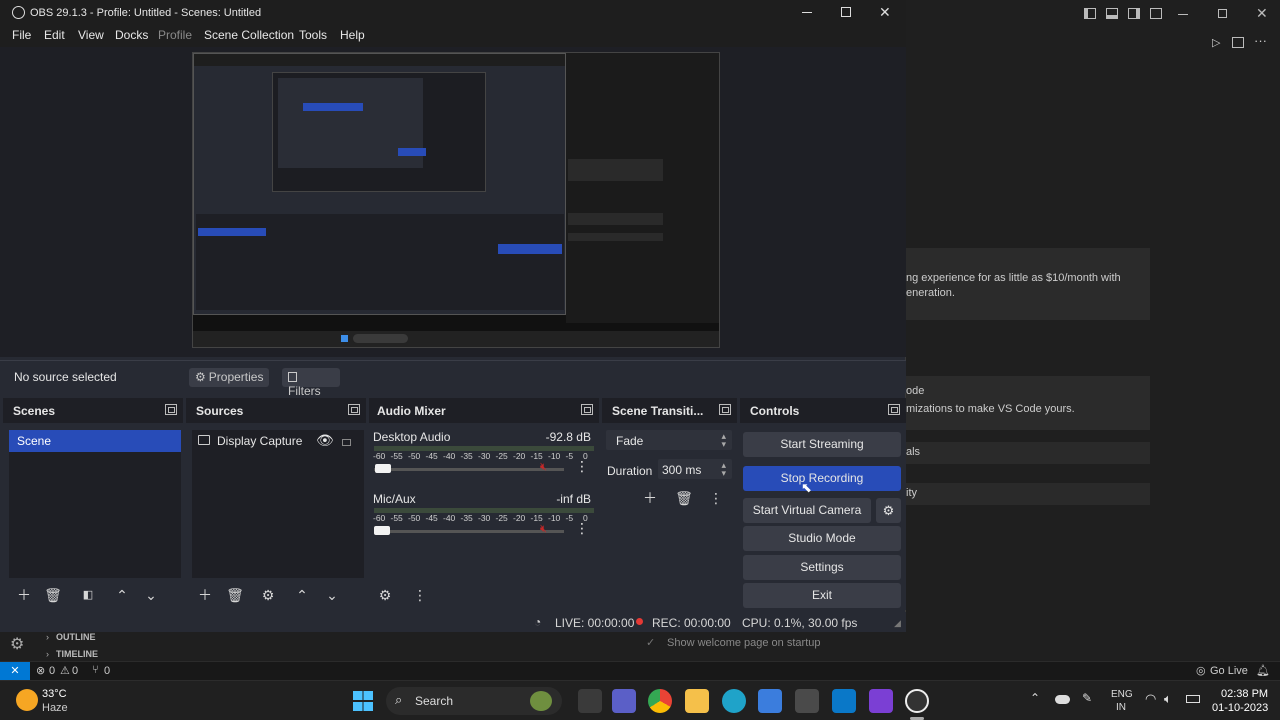 This screenshot has height=720, width=1280. Describe the element at coordinates (660, 701) in the screenshot. I see `chrome-icon` at that location.